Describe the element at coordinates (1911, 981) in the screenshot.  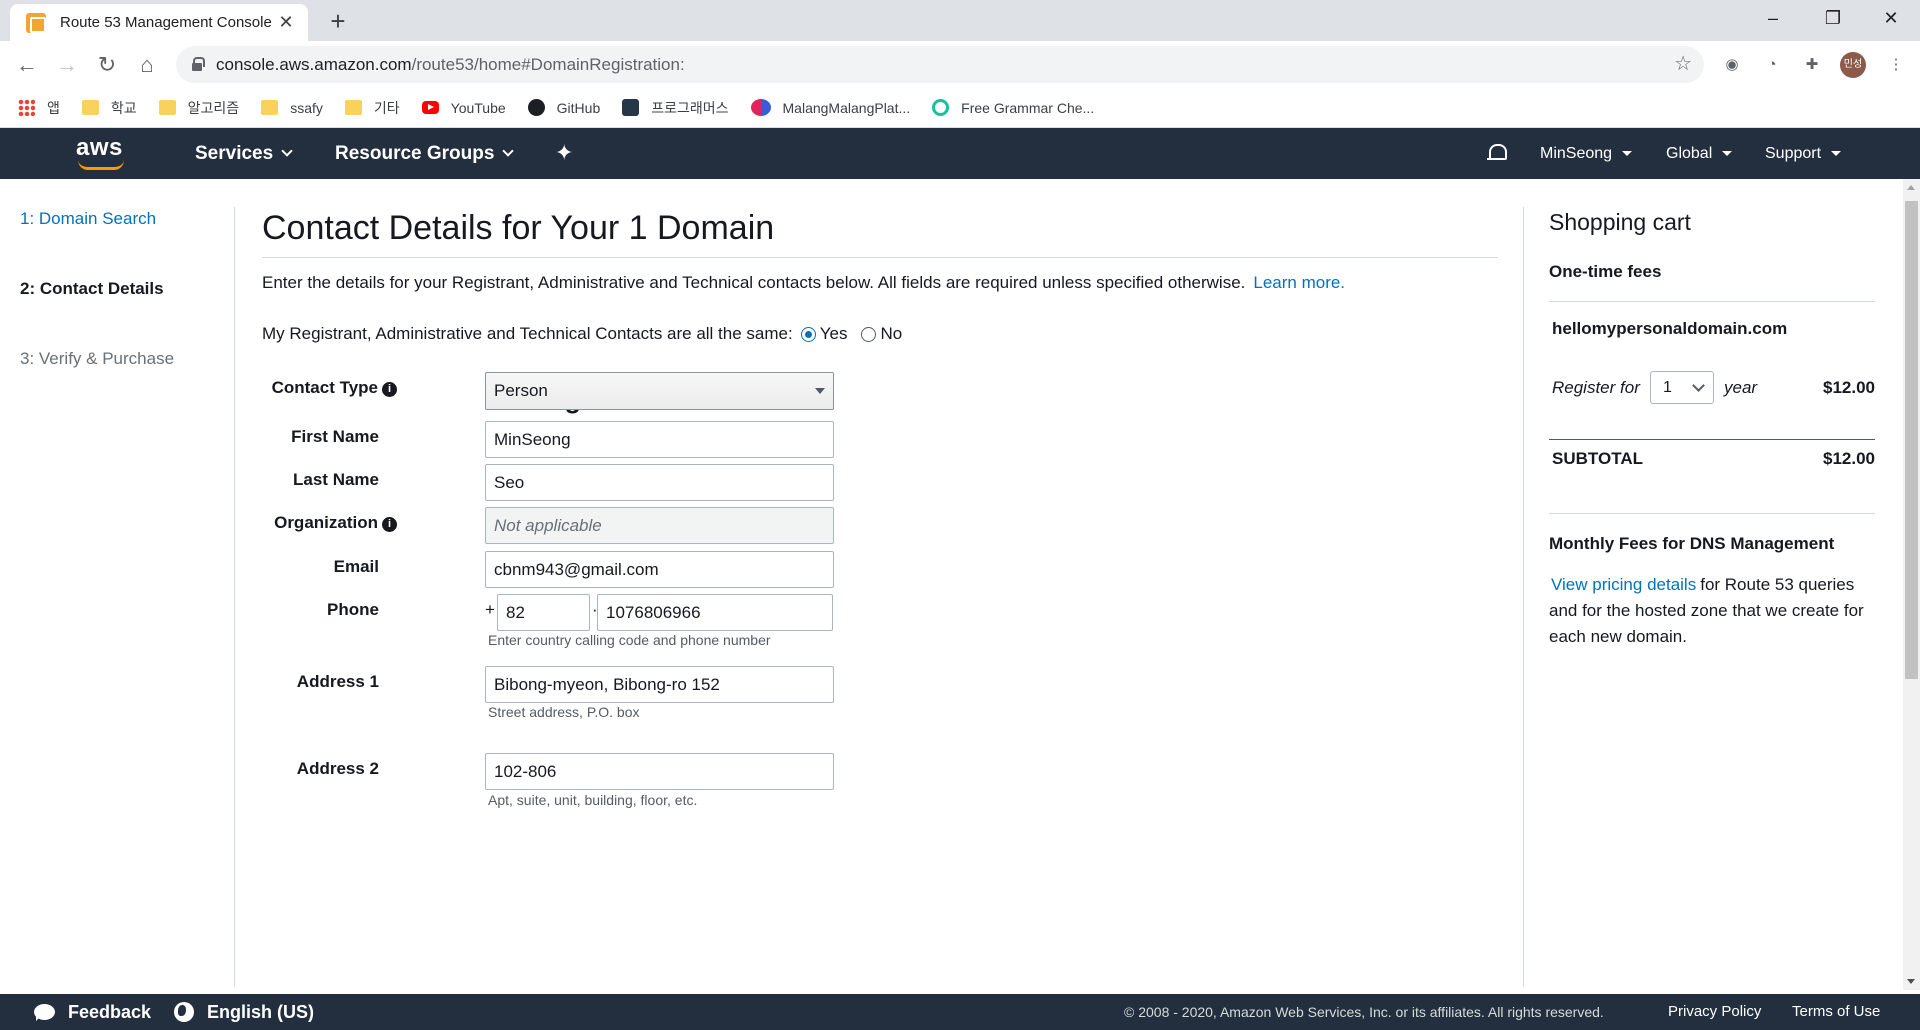
I see `scroll-down-arrow-icon` at that location.